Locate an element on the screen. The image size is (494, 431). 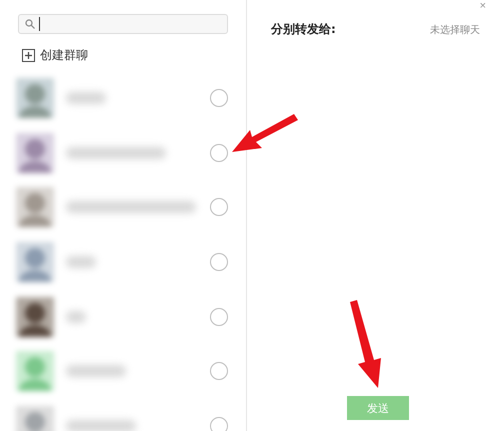
text-cursor is located at coordinates (39, 24).